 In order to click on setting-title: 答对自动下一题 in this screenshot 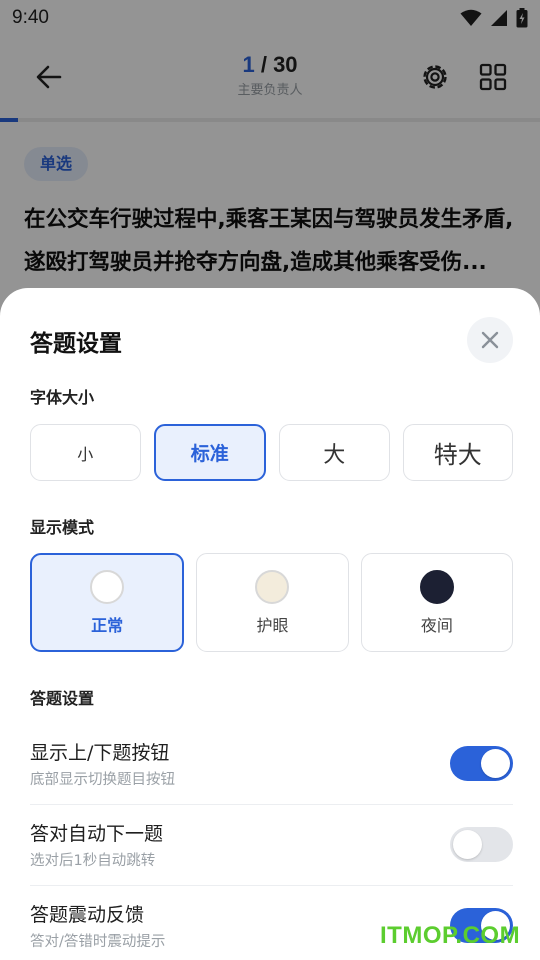, I will do `click(97, 834)`.